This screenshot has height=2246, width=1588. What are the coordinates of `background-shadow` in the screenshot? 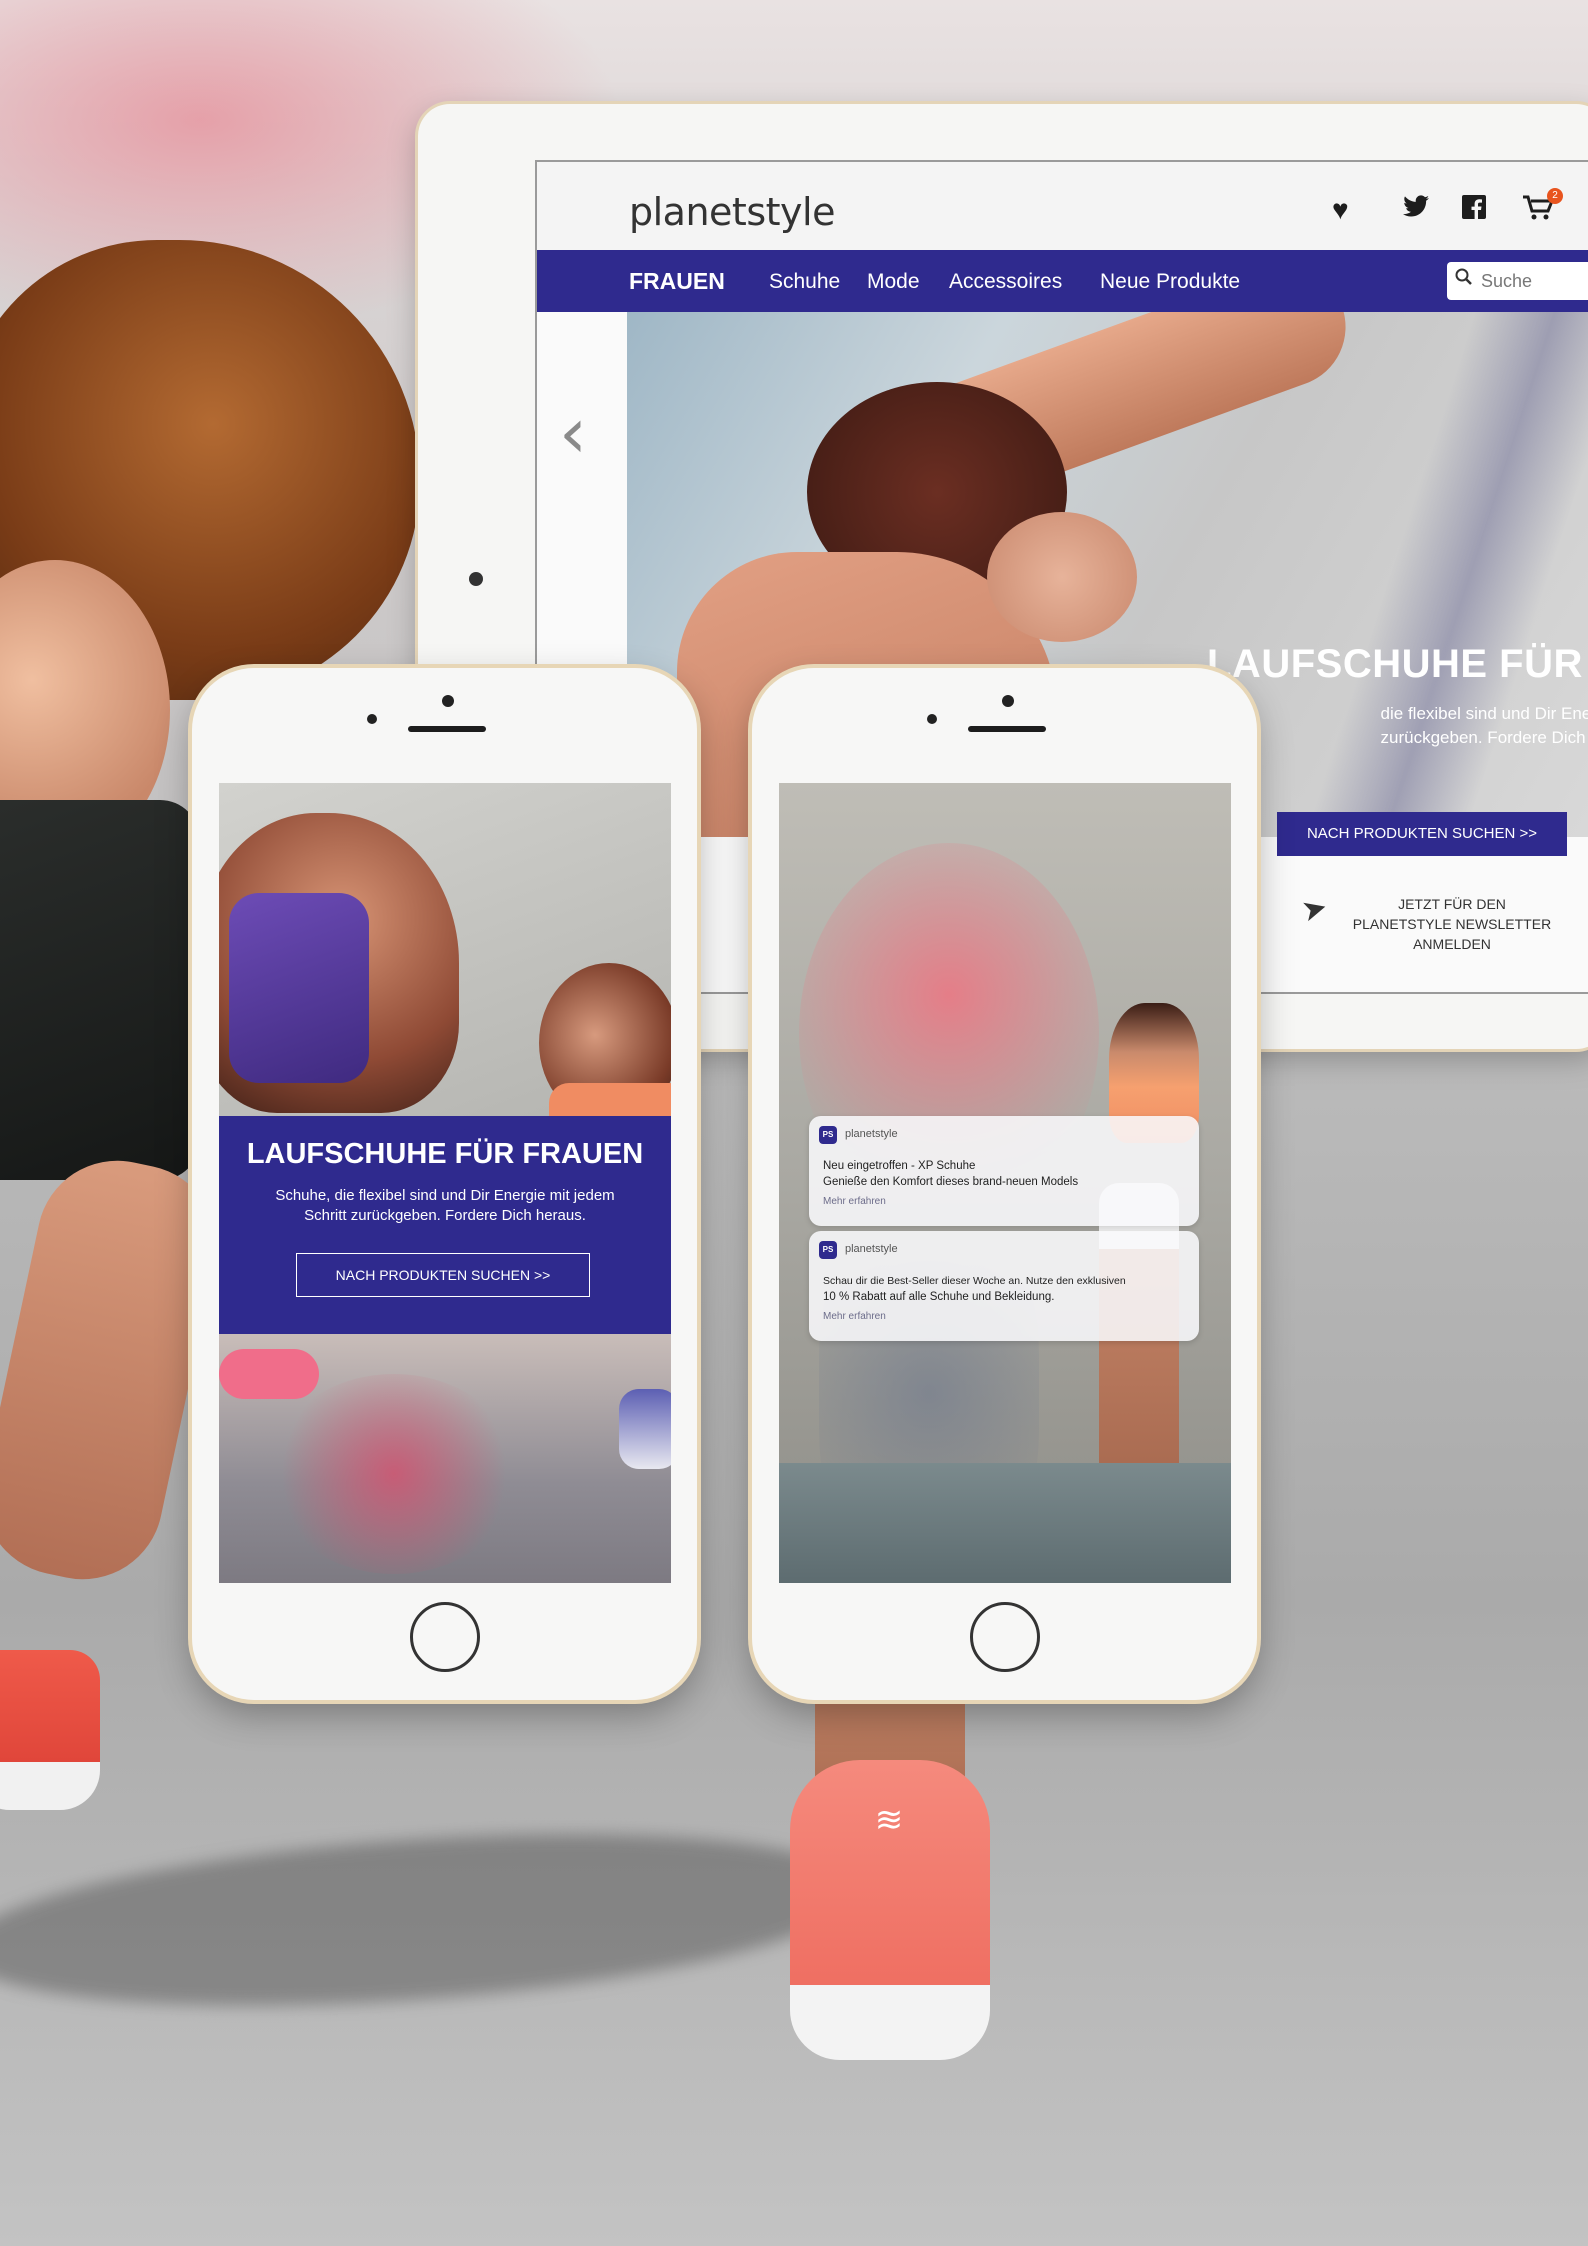 It's located at (432, 1920).